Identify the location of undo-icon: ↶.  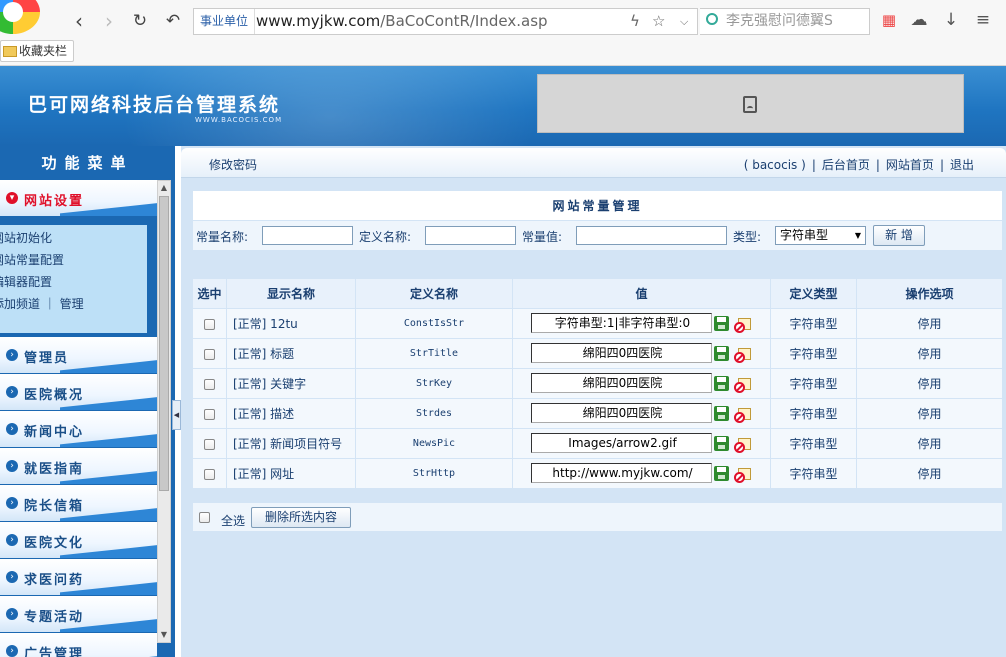
(173, 21).